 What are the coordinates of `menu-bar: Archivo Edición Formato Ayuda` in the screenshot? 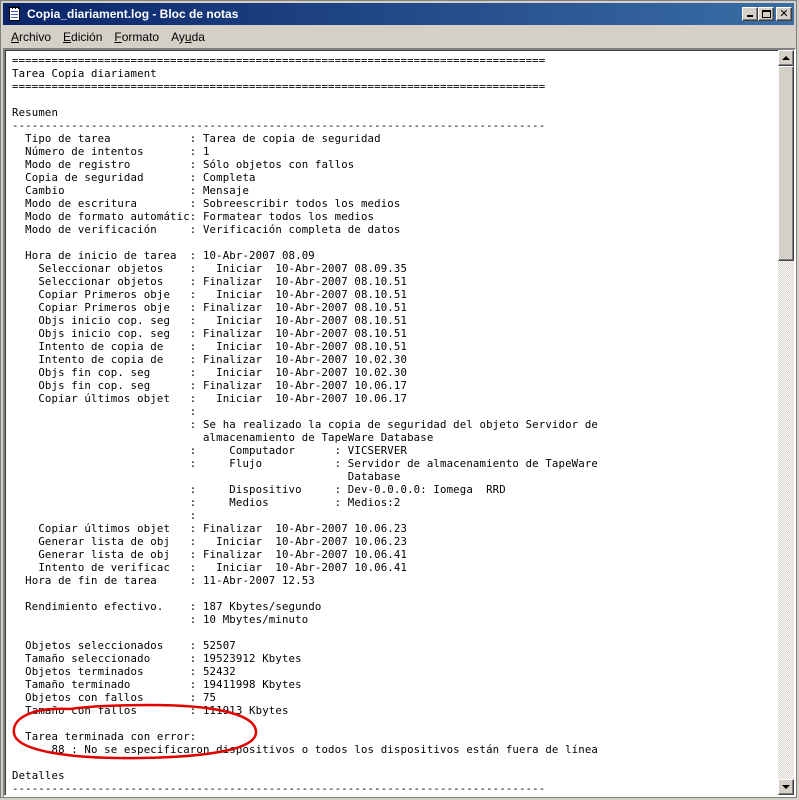 It's located at (398, 37).